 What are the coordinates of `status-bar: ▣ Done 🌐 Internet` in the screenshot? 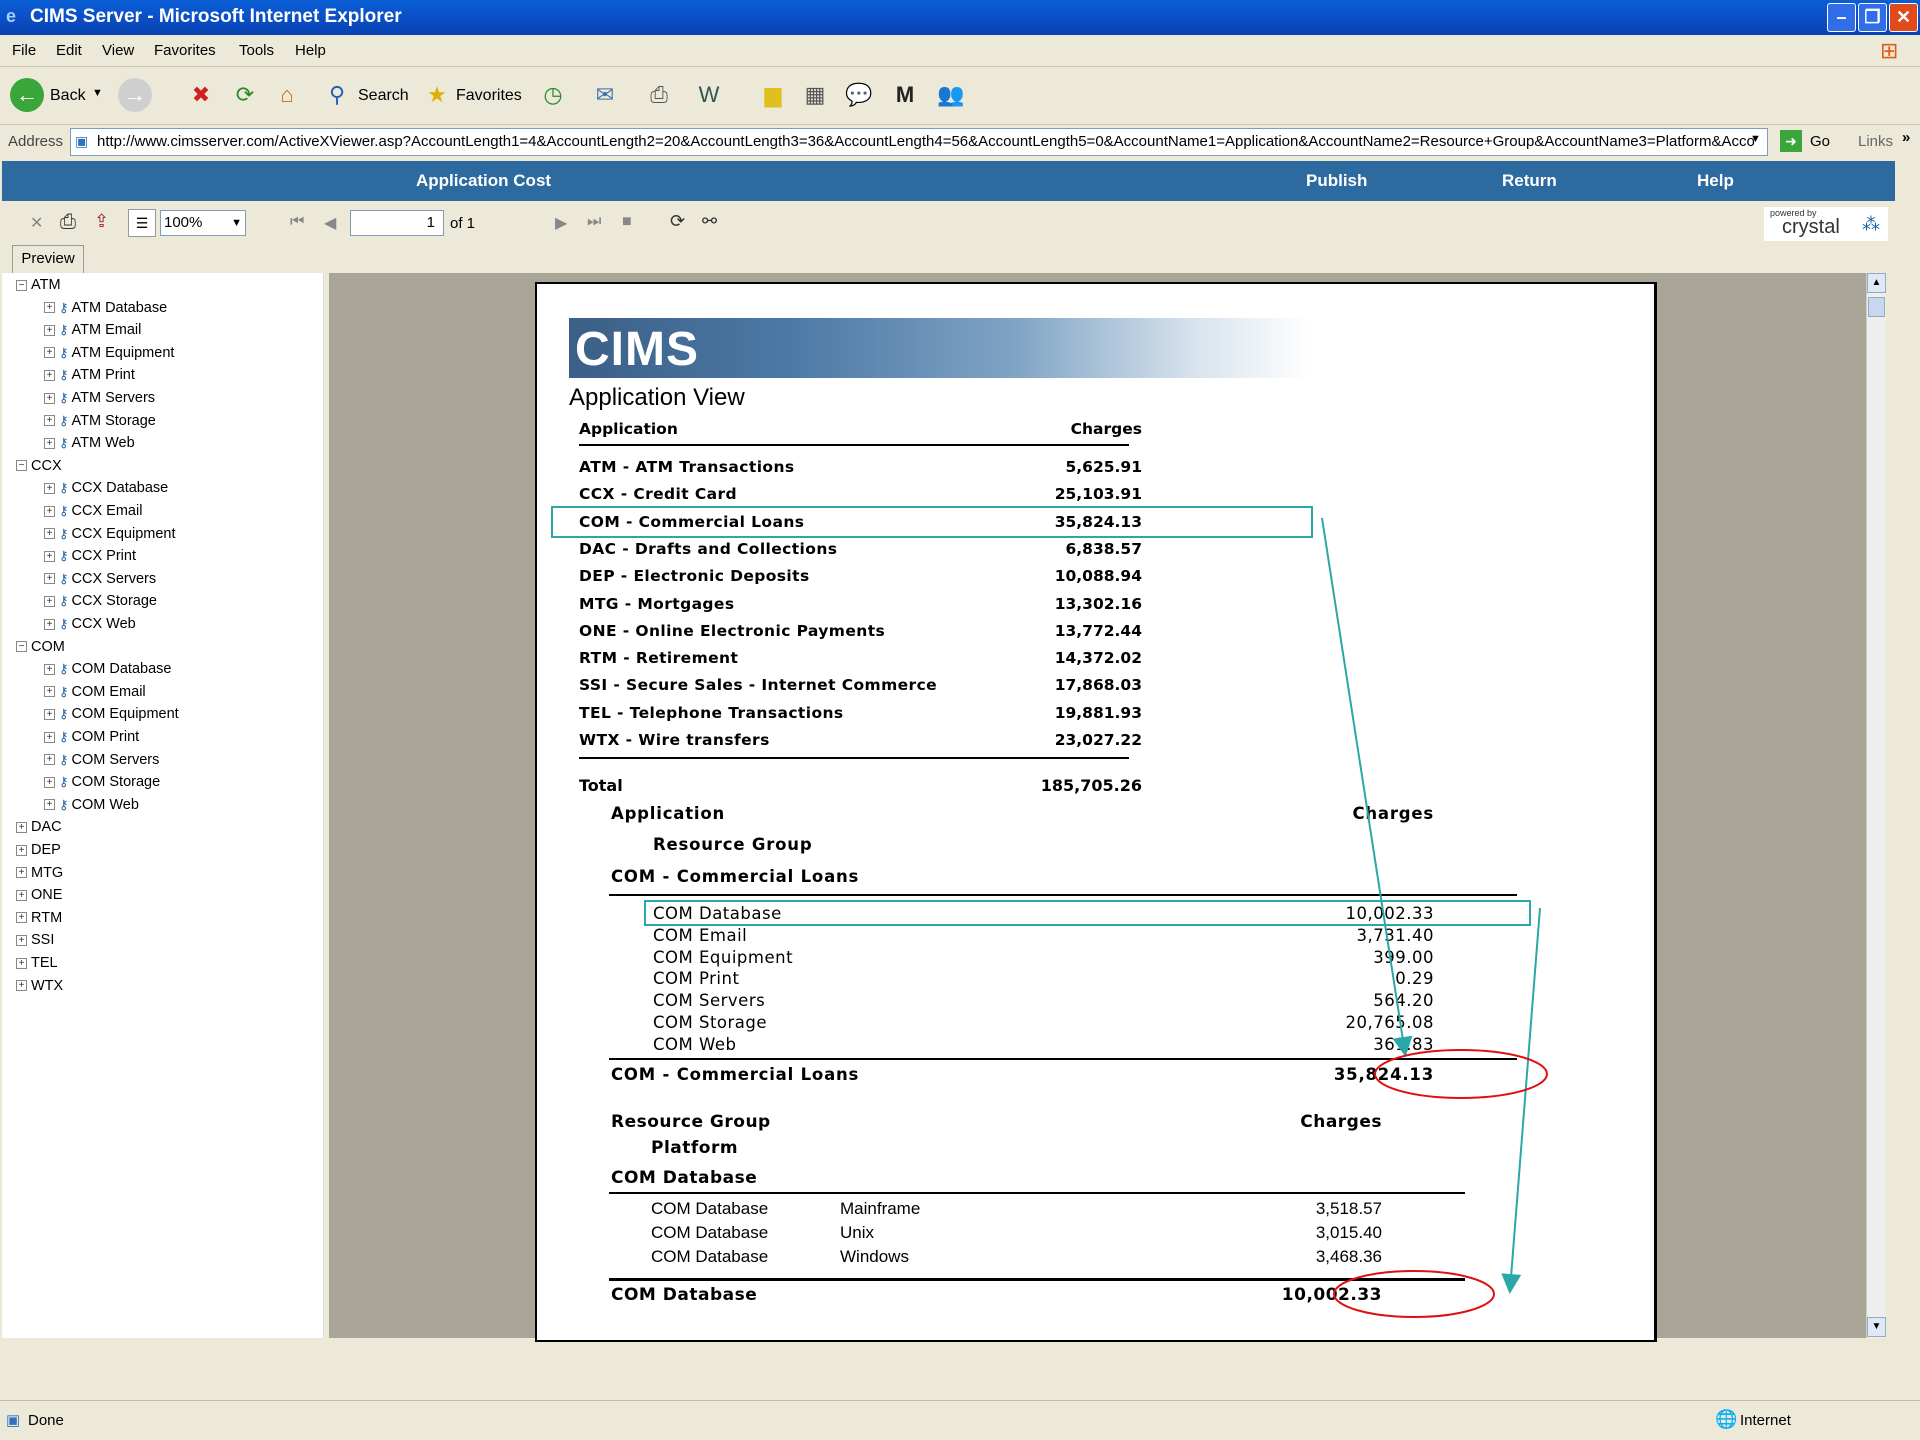 It's located at (960, 1420).